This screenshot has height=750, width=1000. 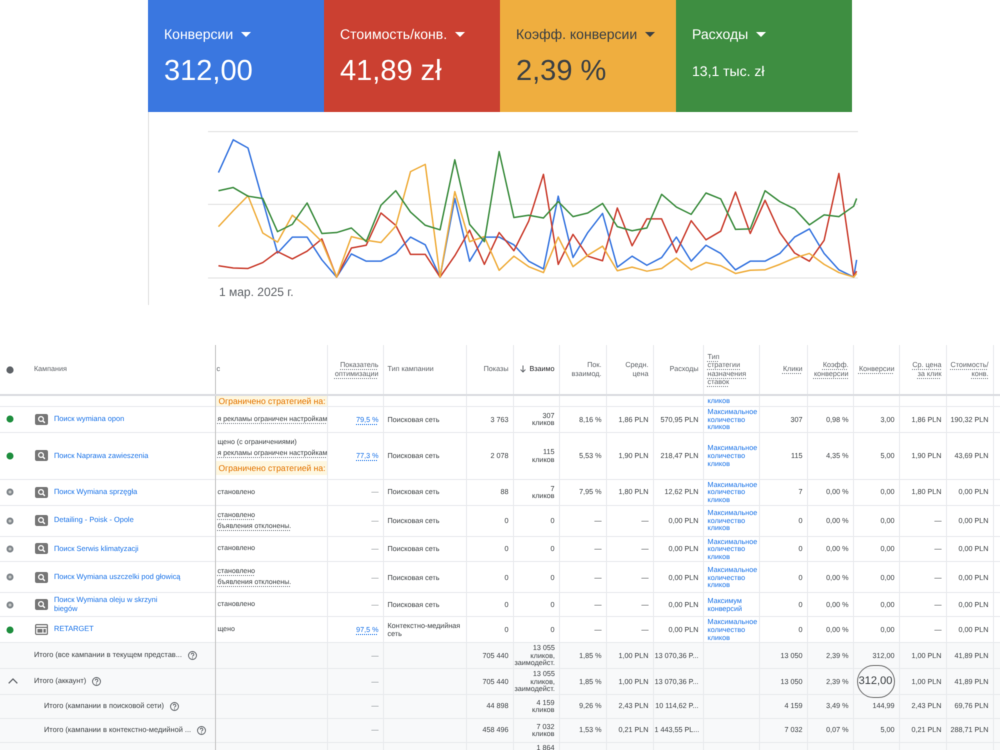 What do you see at coordinates (10, 370) in the screenshot?
I see `status-dot-icon` at bounding box center [10, 370].